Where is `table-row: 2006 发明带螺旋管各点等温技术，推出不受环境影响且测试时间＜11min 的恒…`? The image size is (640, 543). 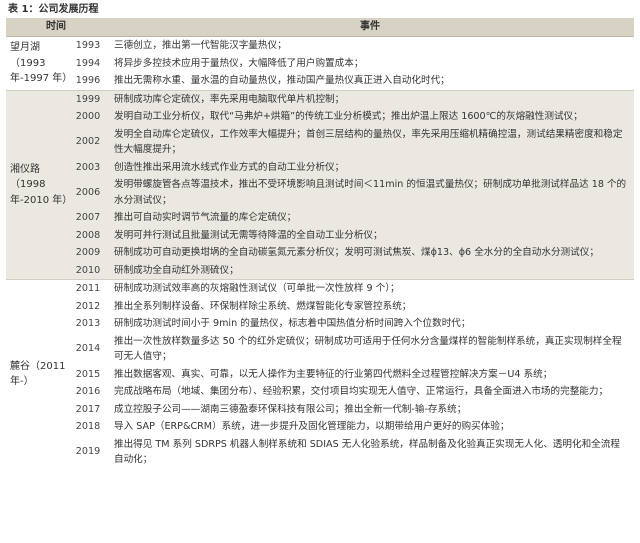 table-row: 2006 发明带螺旋管各点等温技术，推出不受环境影响且测试时间＜11min 的恒… is located at coordinates (320, 192).